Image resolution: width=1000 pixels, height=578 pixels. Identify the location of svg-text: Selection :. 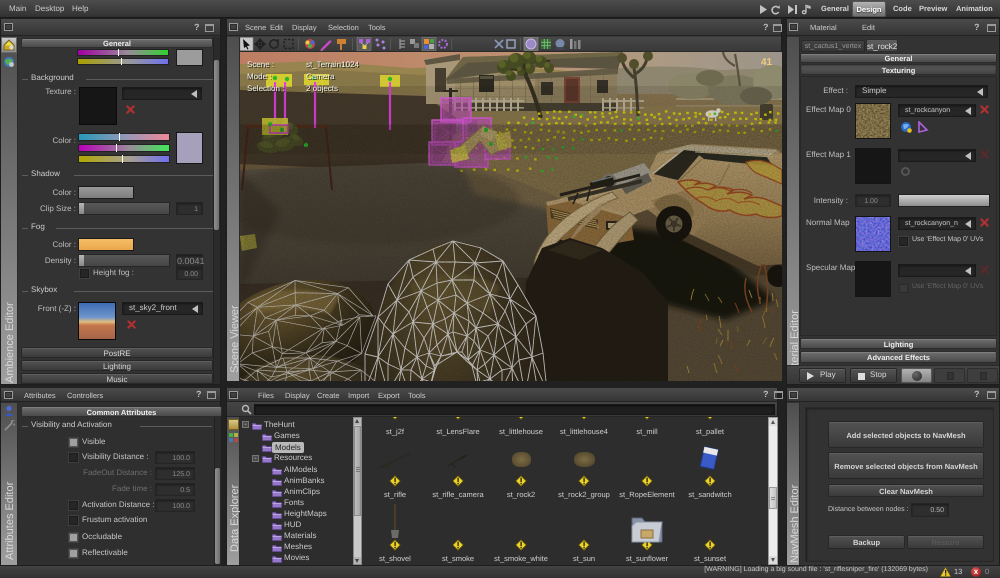
(265, 88).